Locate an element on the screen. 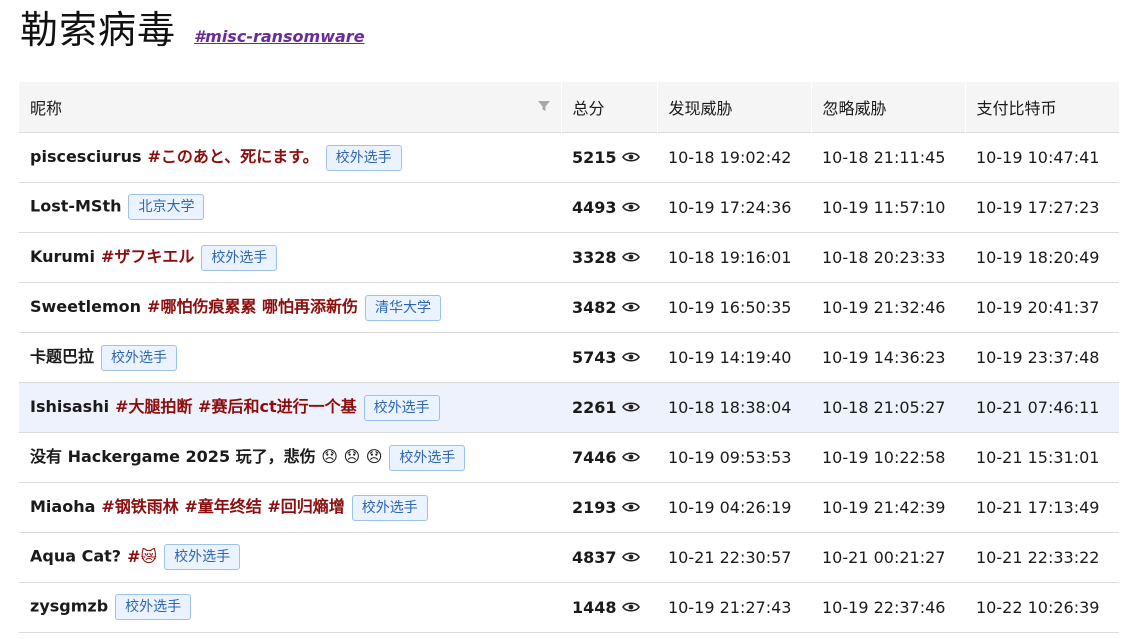 This screenshot has height=639, width=1138. cell-score: 2261 is located at coordinates (609, 406).